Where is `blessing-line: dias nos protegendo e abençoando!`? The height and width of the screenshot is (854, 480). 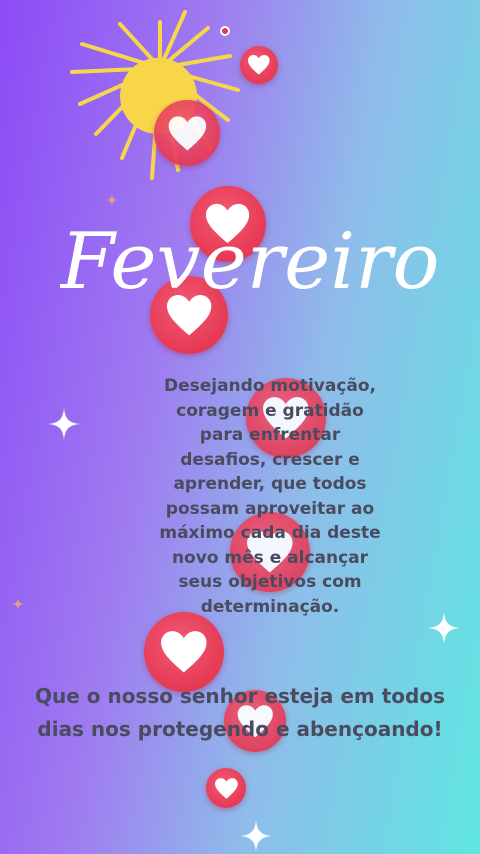 blessing-line: dias nos protegendo e abençoando! is located at coordinates (240, 729).